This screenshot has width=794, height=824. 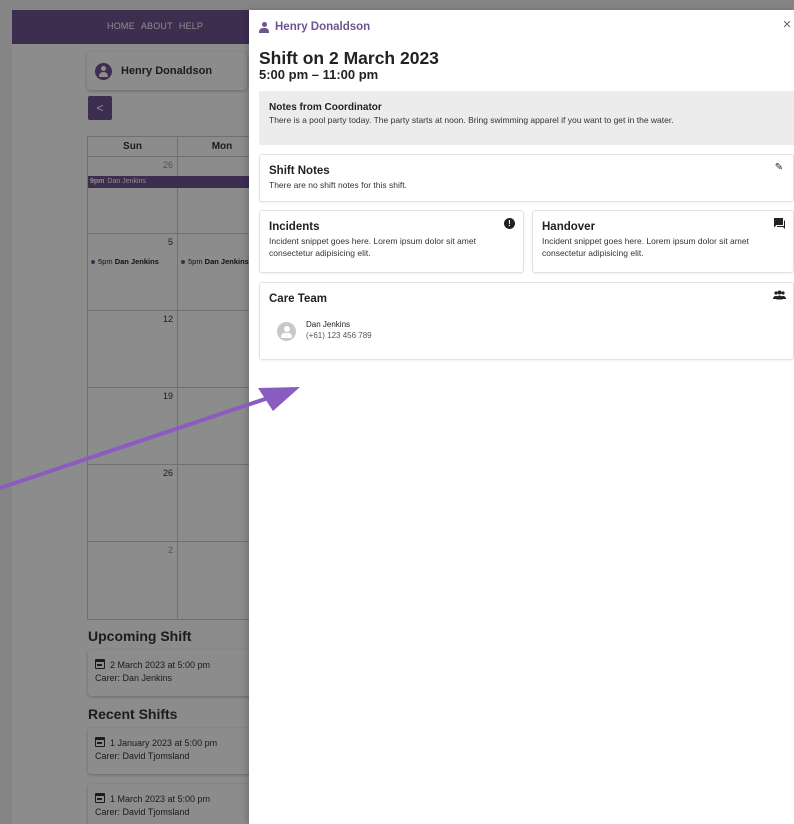 What do you see at coordinates (787, 24) in the screenshot?
I see `close-icon: ×` at bounding box center [787, 24].